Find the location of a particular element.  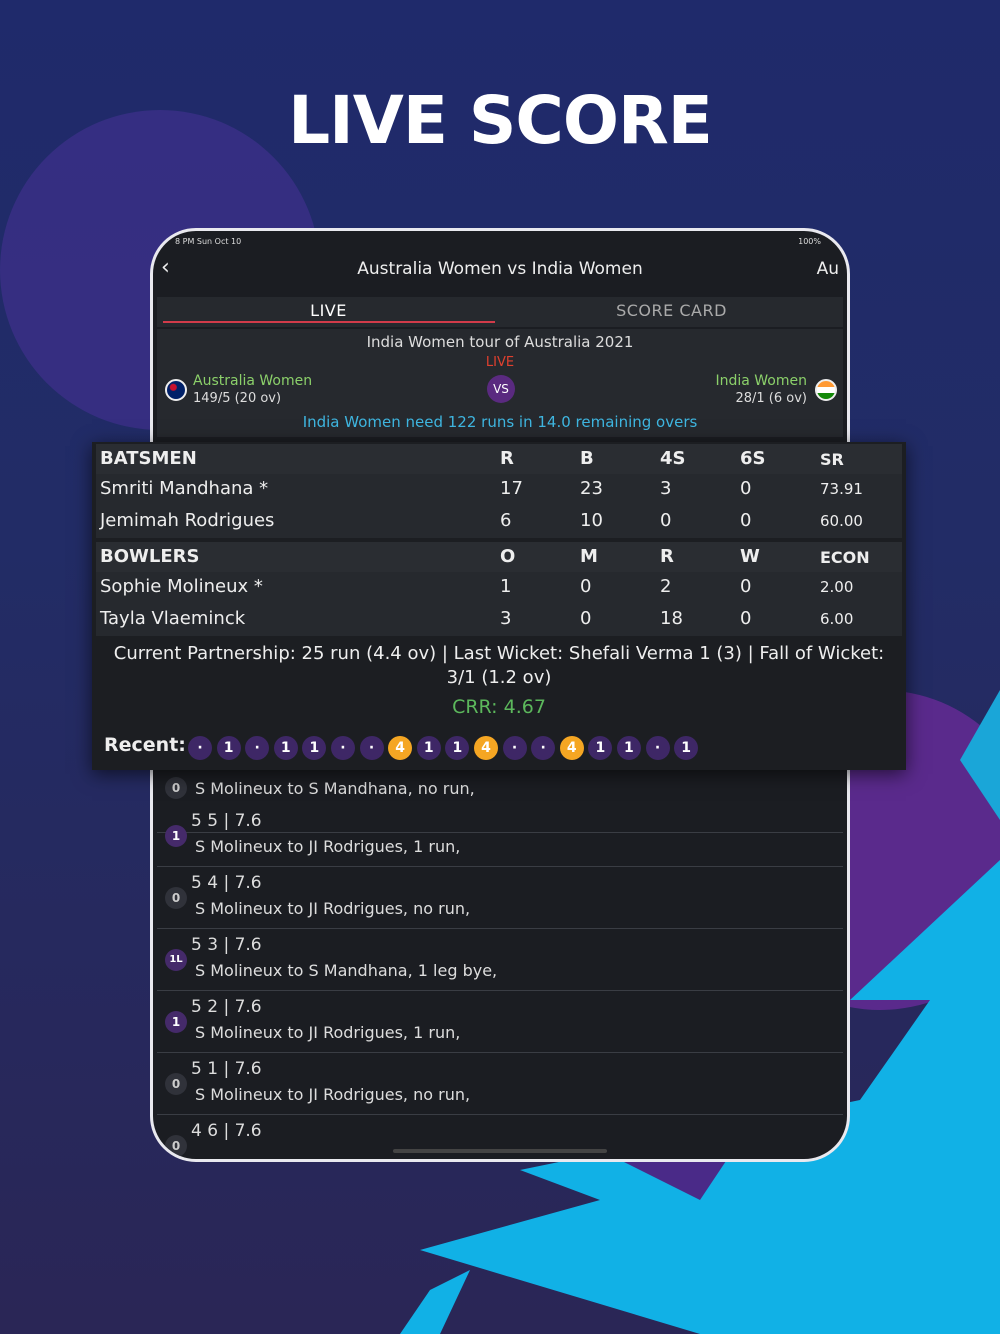

col-header: O is located at coordinates (508, 556).